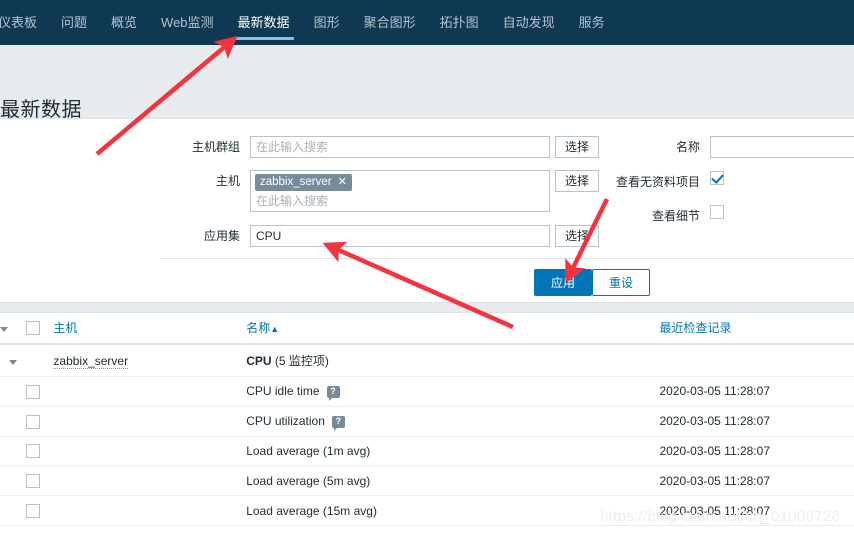 This screenshot has width=854, height=536. I want to click on nav-item-problems: 问题, so click(74, 22).